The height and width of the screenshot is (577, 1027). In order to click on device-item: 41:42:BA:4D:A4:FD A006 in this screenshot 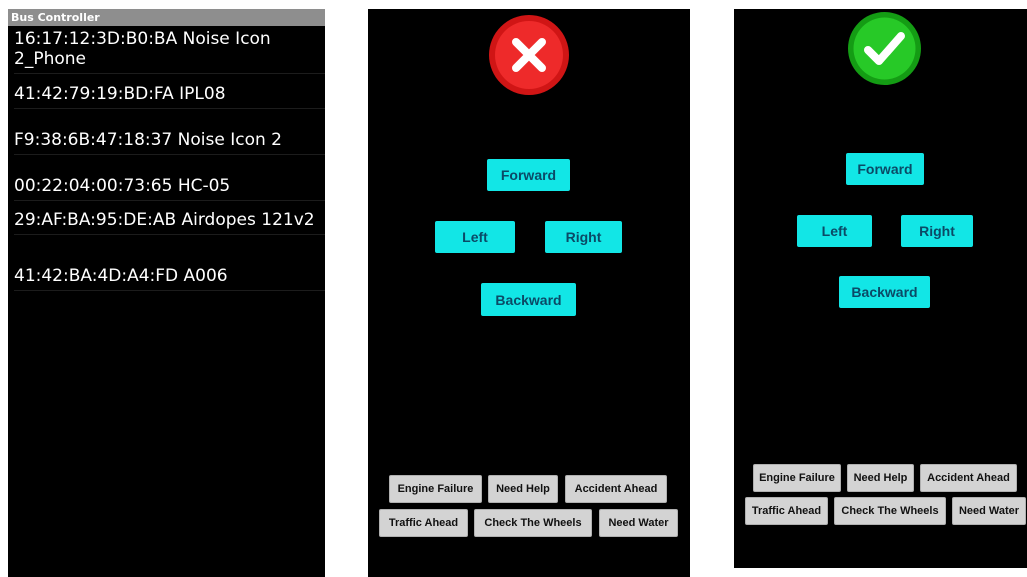, I will do `click(169, 278)`.